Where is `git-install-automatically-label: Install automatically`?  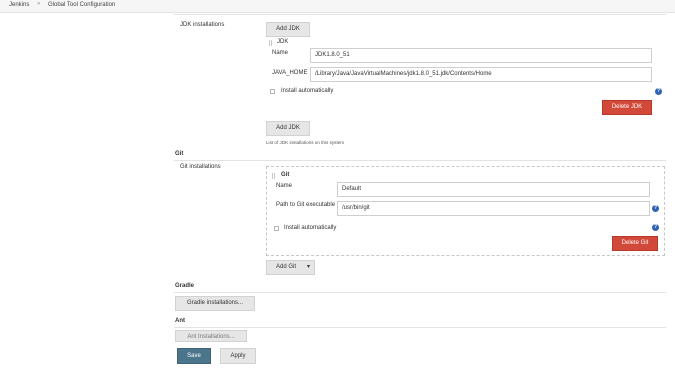 git-install-automatically-label: Install automatically is located at coordinates (310, 228).